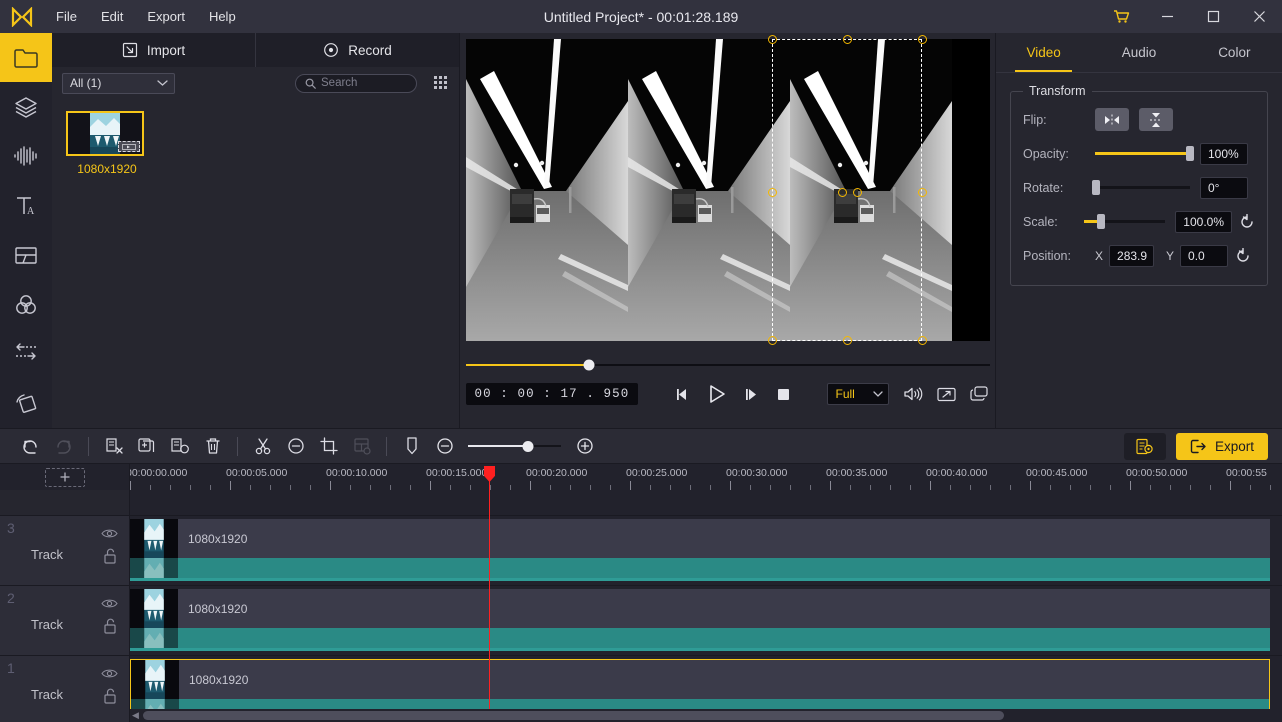  Describe the element at coordinates (1156, 119) in the screenshot. I see `flip-vertical-button` at that location.